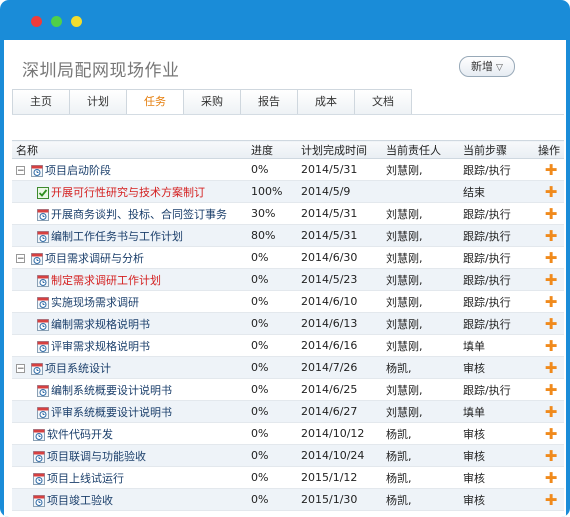  What do you see at coordinates (85, 478) in the screenshot?
I see `task-name-link: 项目上线试运行` at bounding box center [85, 478].